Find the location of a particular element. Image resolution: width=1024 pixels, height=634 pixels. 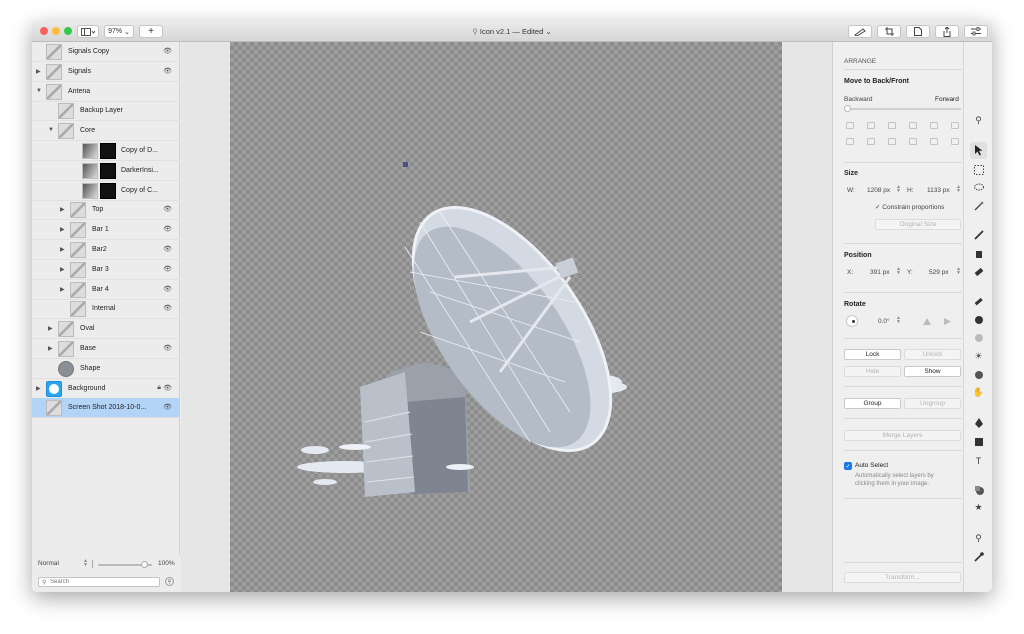

move-to-back-front-label: Move to Back/Front is located at coordinates (876, 81).